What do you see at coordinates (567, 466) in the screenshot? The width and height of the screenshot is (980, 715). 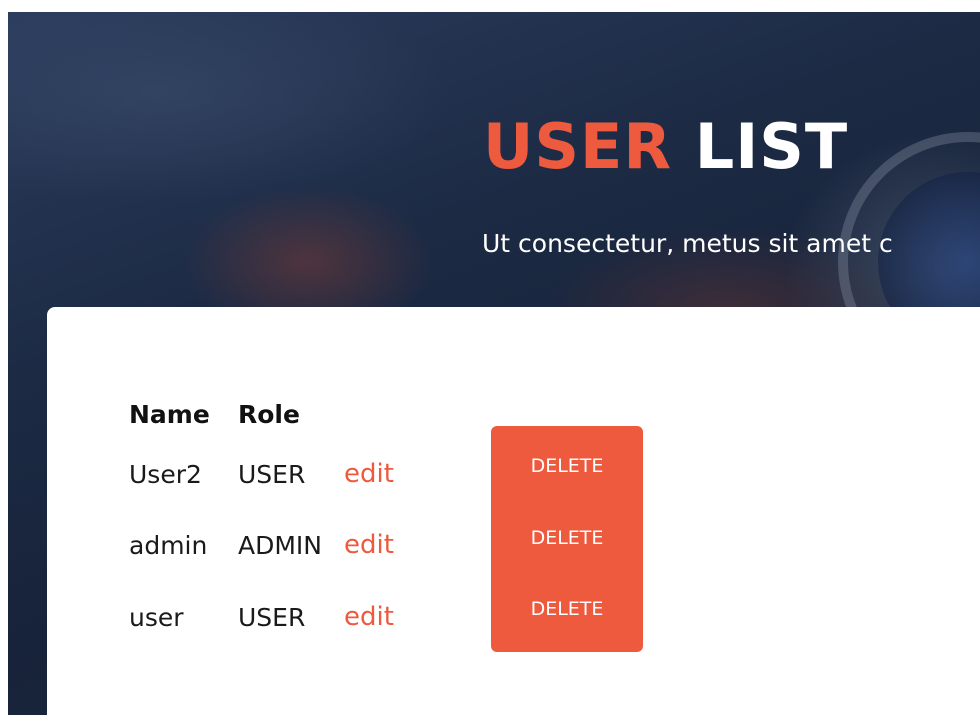 I see `delete-button-row-1: DELETE` at bounding box center [567, 466].